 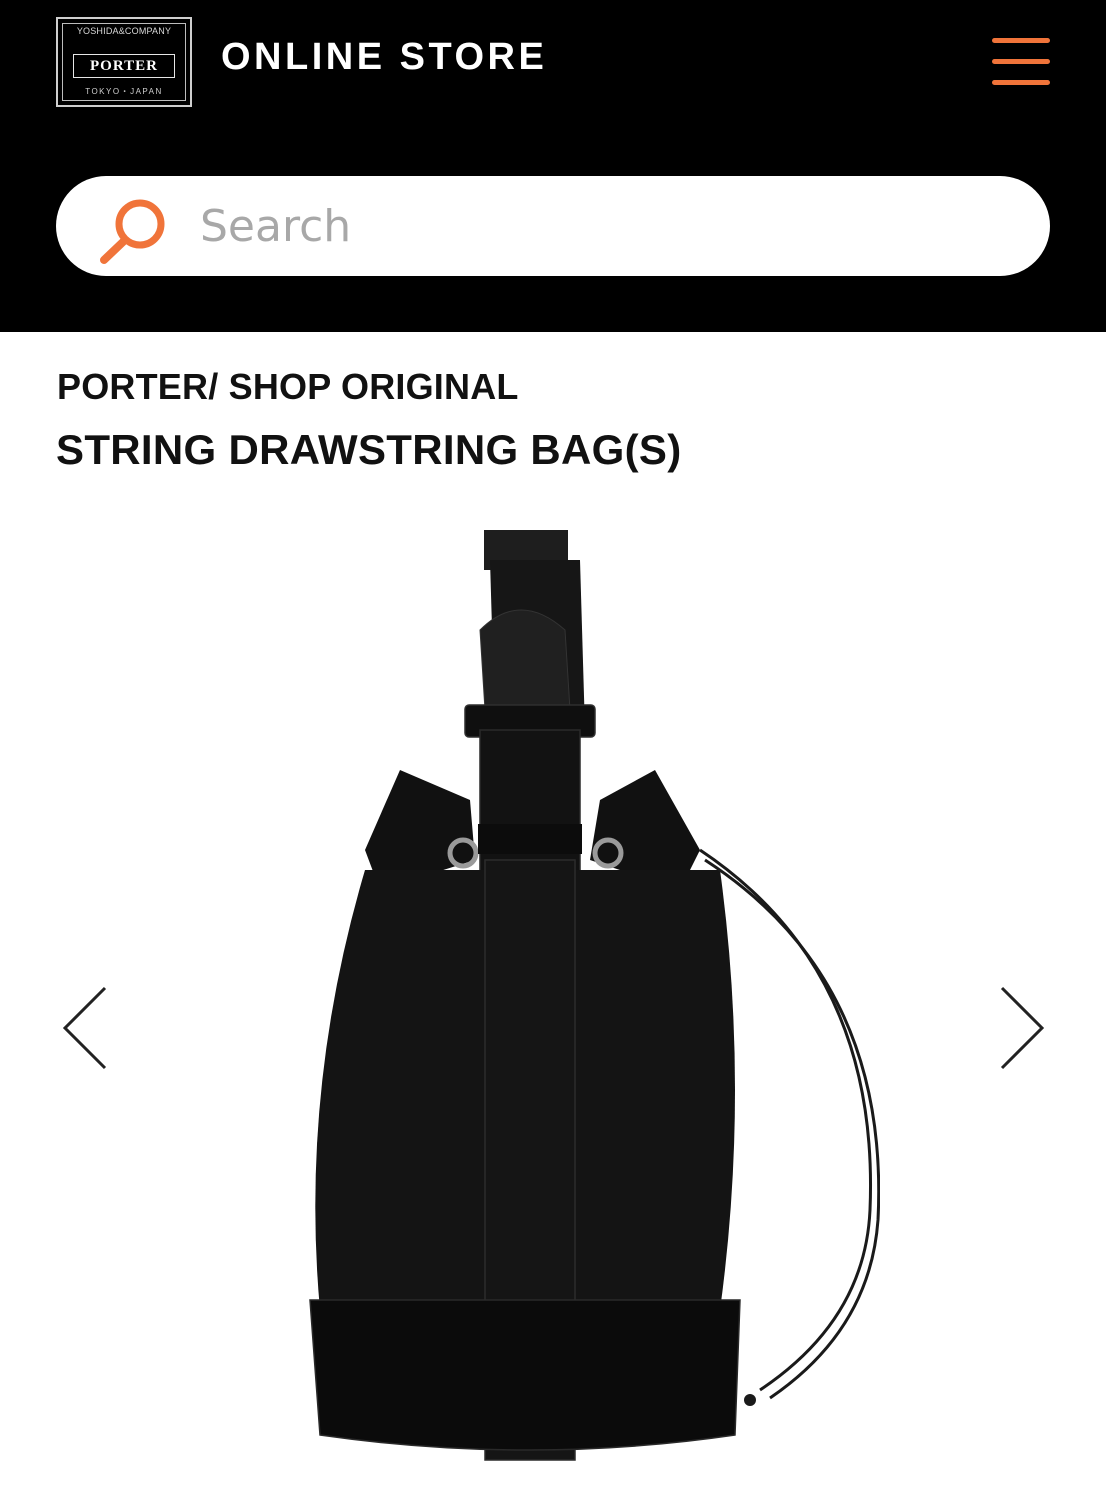 I want to click on store-title: ONLINE STORE, so click(x=384, y=57).